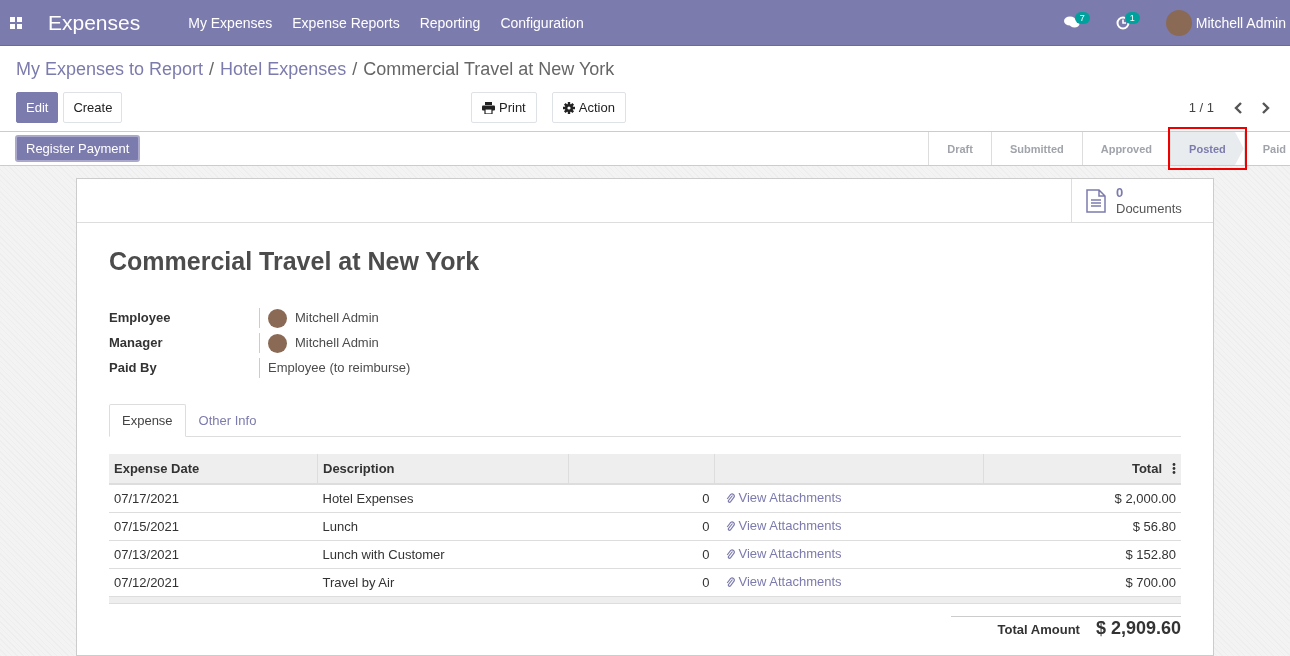  I want to click on table-cell: Travel by Air, so click(443, 582).